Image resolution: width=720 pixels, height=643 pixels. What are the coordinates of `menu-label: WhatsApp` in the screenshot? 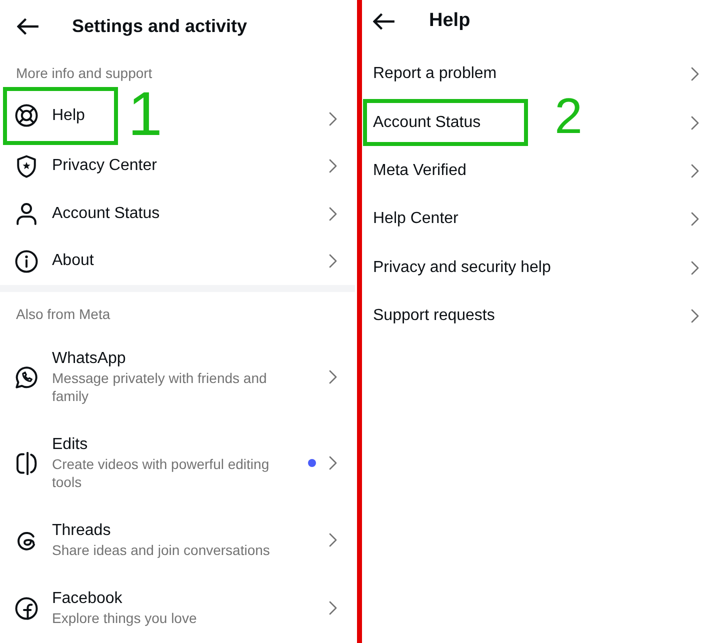 It's located at (172, 359).